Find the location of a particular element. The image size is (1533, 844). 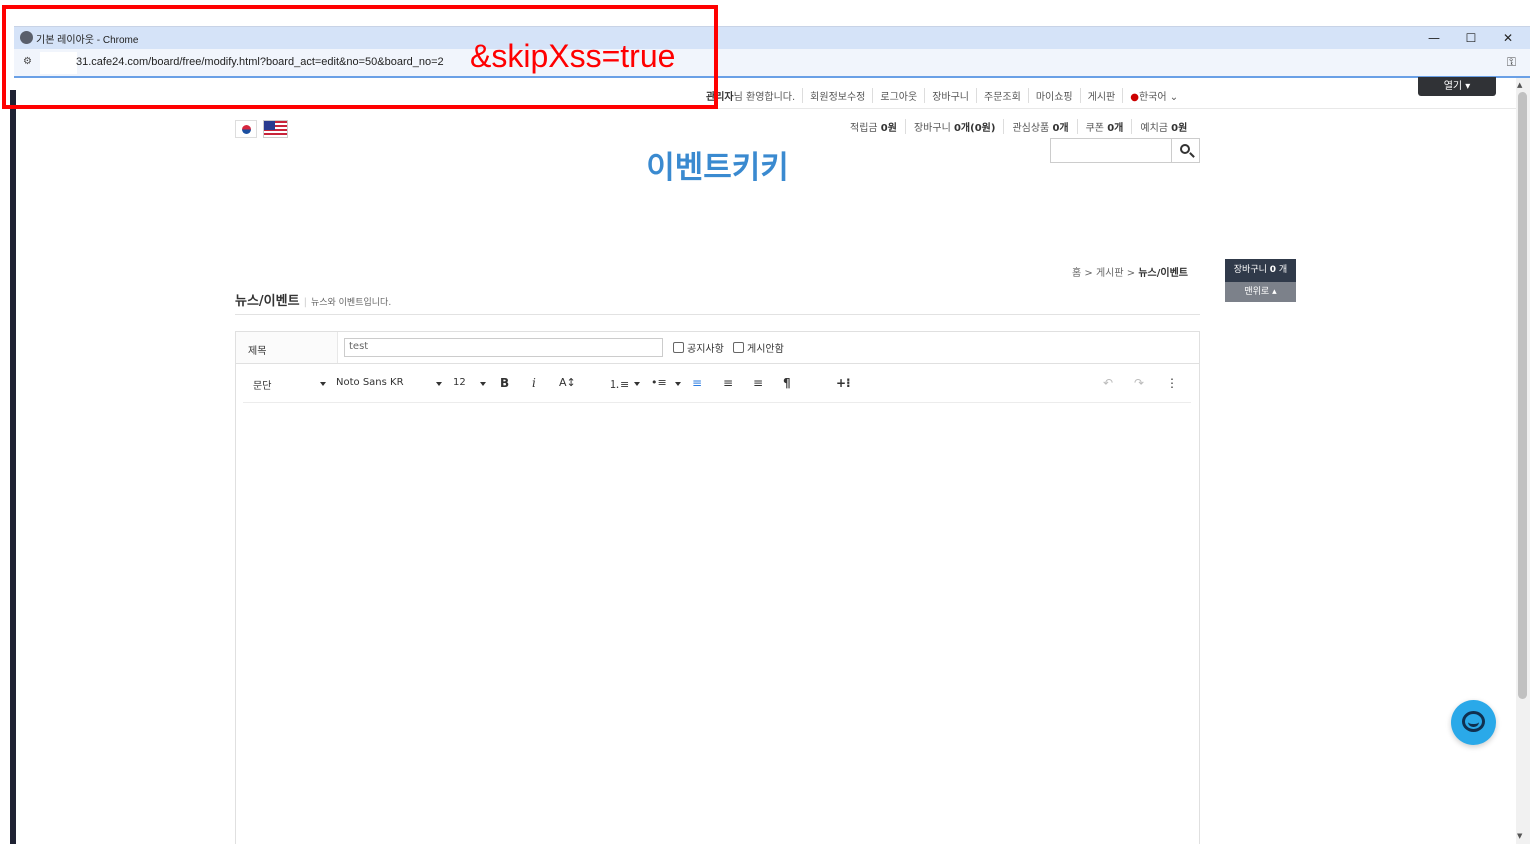

deposit-info: 예치금 0원 is located at coordinates (1163, 126).